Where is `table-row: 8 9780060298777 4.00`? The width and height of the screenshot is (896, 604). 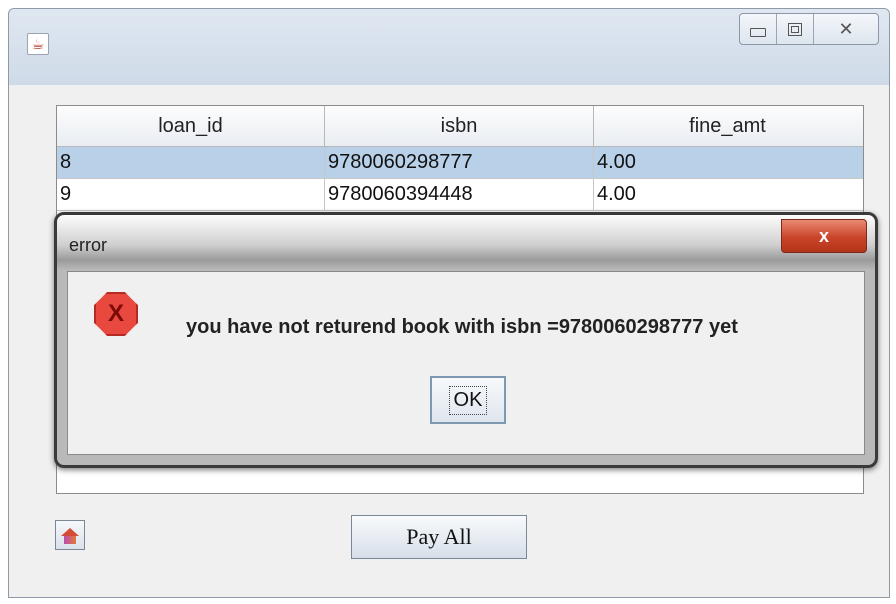 table-row: 8 9780060298777 4.00 is located at coordinates (460, 163).